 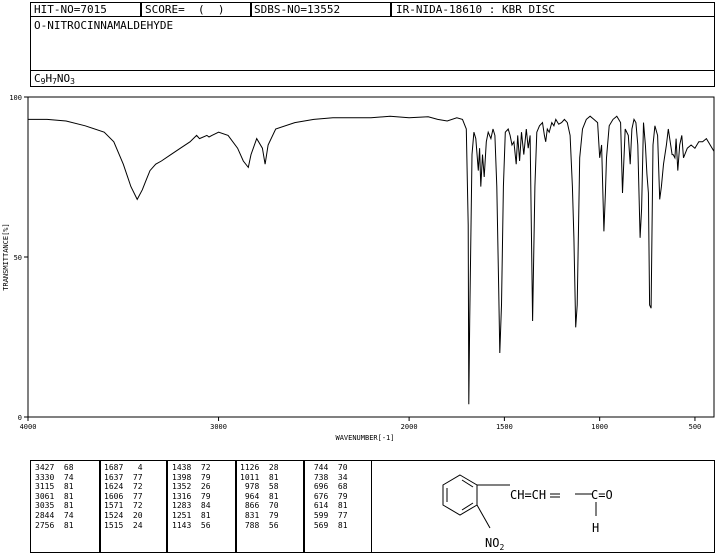 What do you see at coordinates (54, 487) in the screenshot?
I see `peak-row: 3115 81` at bounding box center [54, 487].